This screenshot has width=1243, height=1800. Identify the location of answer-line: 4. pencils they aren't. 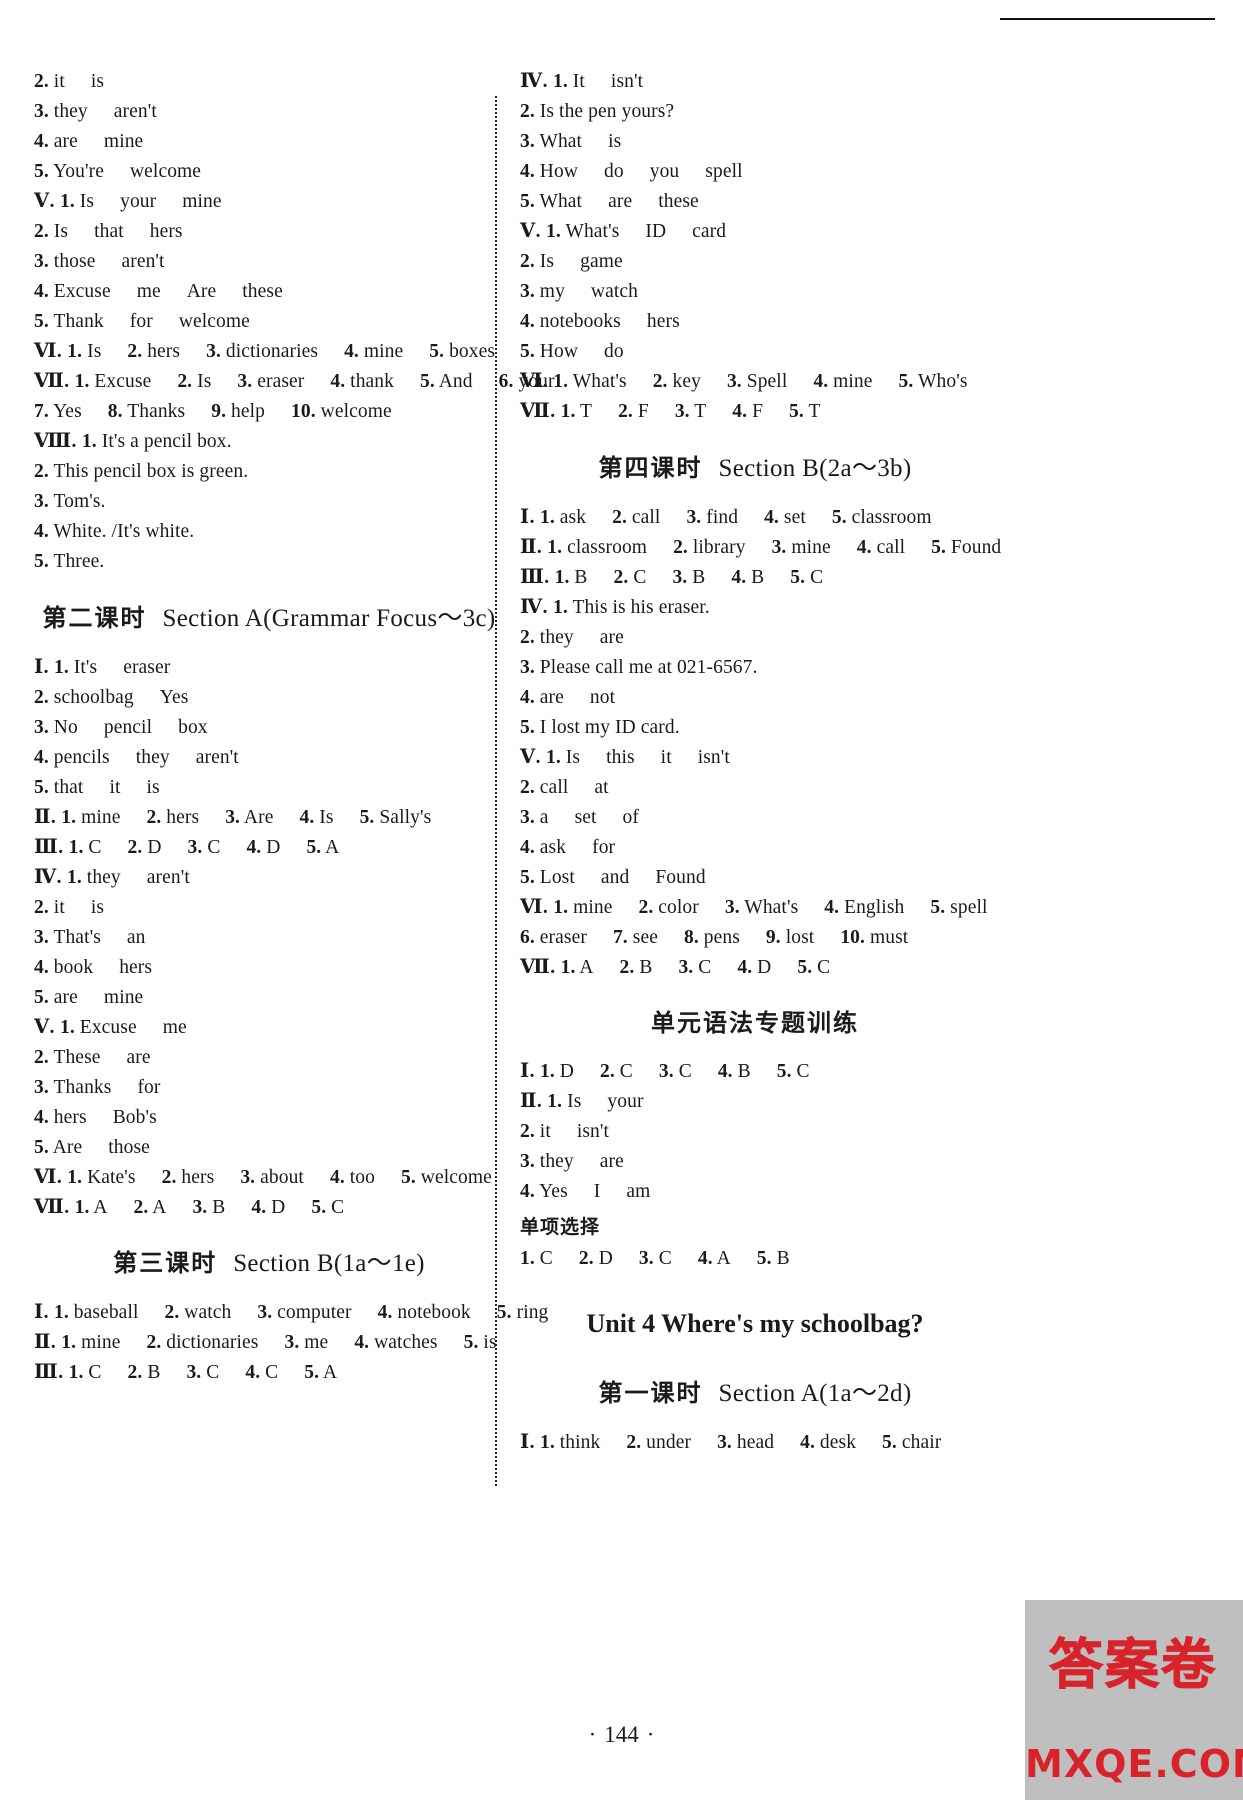
(136, 757).